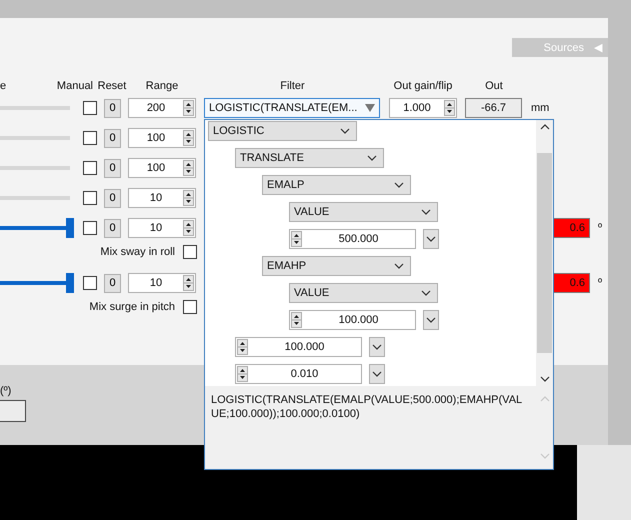  Describe the element at coordinates (423, 108) in the screenshot. I see `gain-spinner: 1.000` at that location.